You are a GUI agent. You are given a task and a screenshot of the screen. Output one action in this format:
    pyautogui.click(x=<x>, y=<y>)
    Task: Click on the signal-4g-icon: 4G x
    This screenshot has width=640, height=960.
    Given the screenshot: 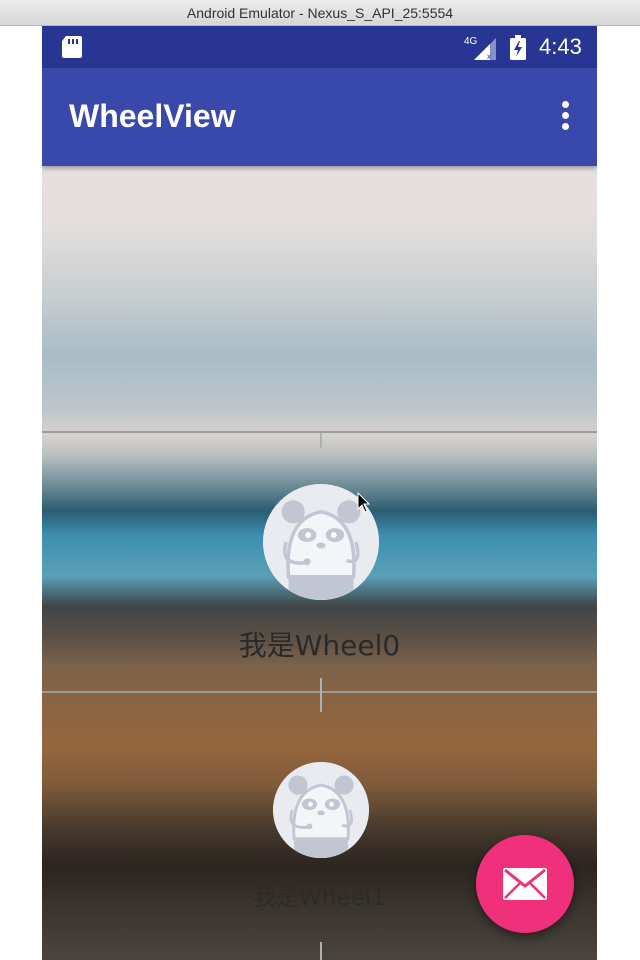 What is the action you would take?
    pyautogui.click(x=480, y=48)
    